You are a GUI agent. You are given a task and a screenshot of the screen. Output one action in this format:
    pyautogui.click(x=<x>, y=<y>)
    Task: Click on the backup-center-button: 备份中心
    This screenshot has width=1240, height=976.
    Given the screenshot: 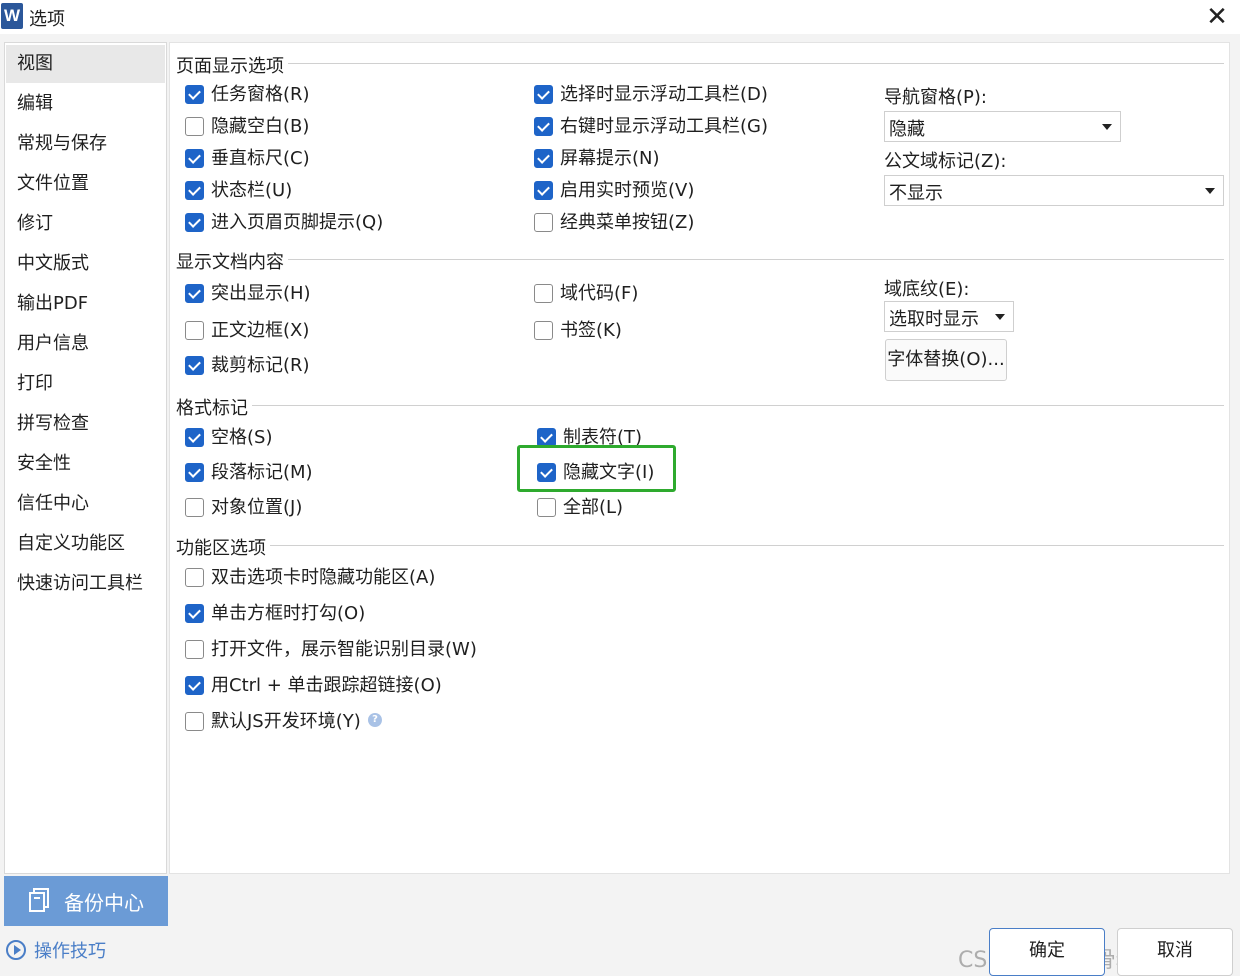 What is the action you would take?
    pyautogui.click(x=86, y=901)
    